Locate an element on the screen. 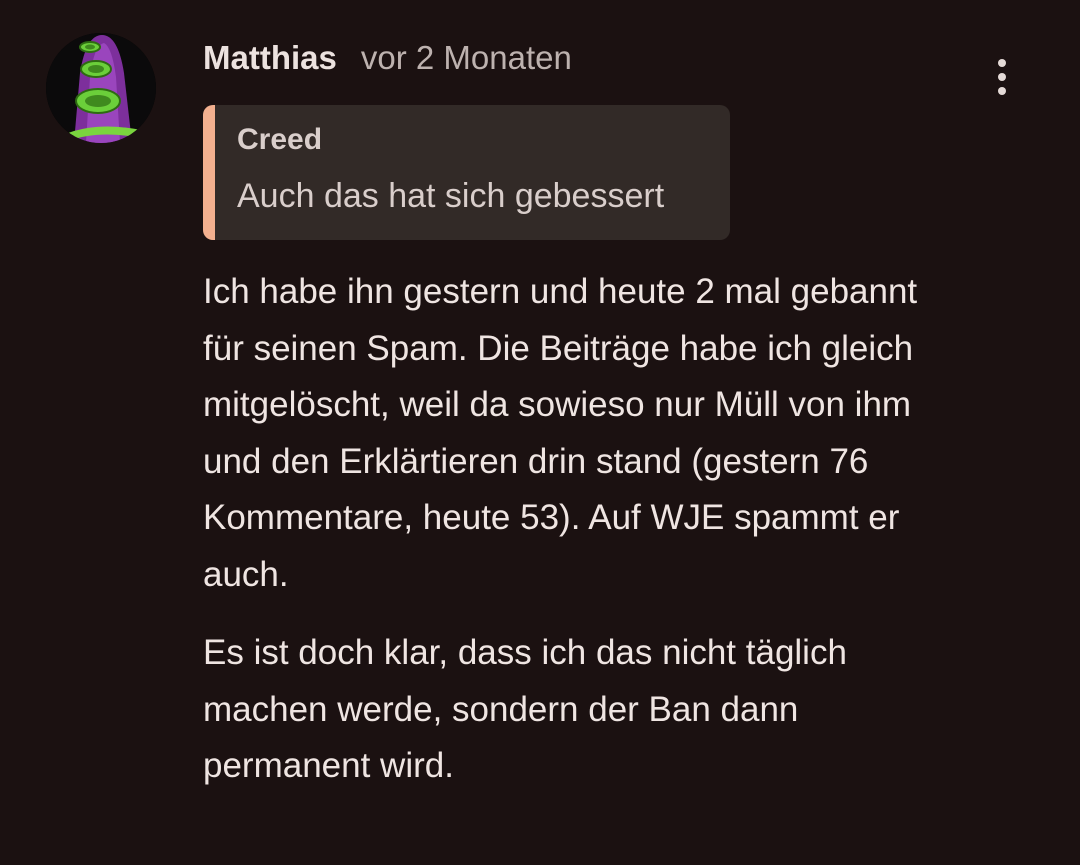 The height and width of the screenshot is (865, 1080). avatar is located at coordinates (101, 88).